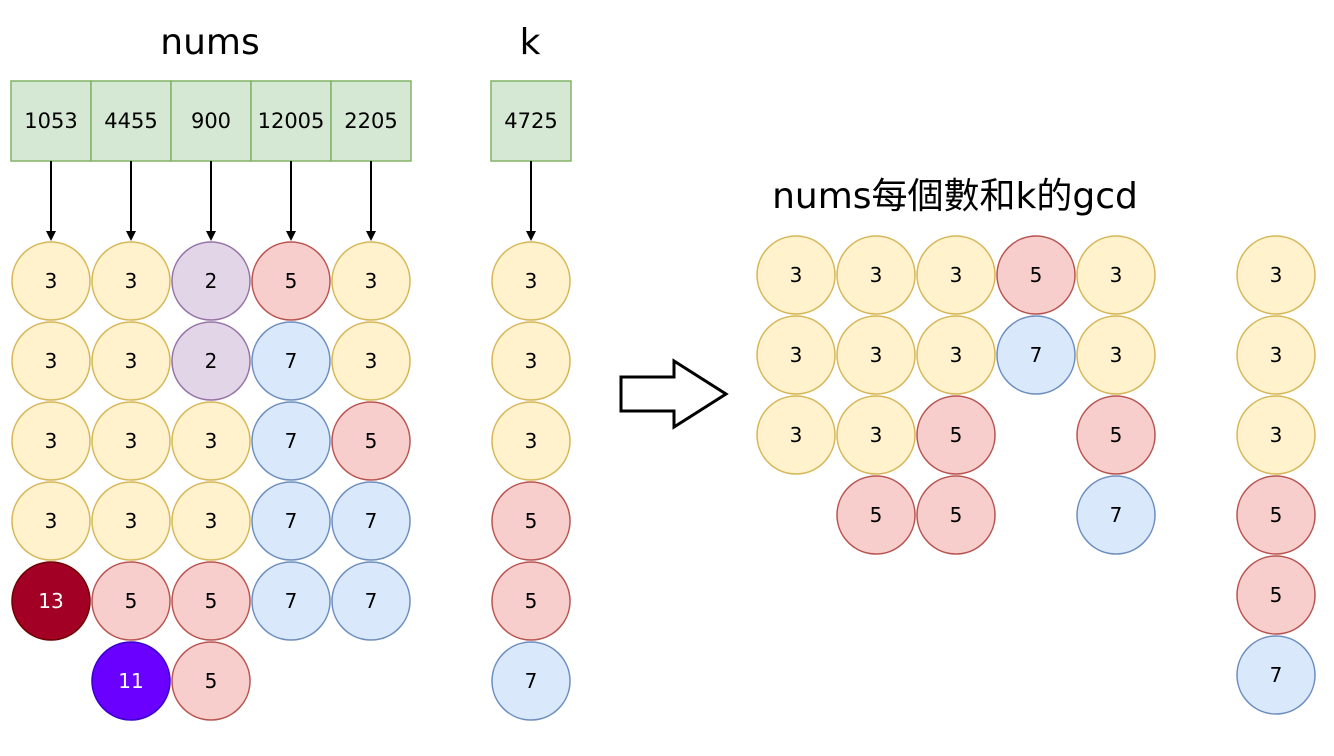 This screenshot has height=756, width=1334. Describe the element at coordinates (291, 121) in the screenshot. I see `nums-cell-value: 12005` at that location.